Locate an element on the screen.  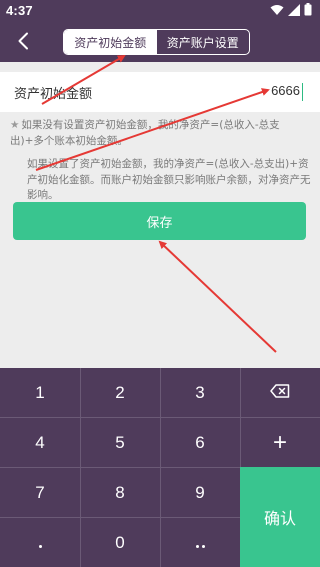
key-9: 9 is located at coordinates (200, 492).